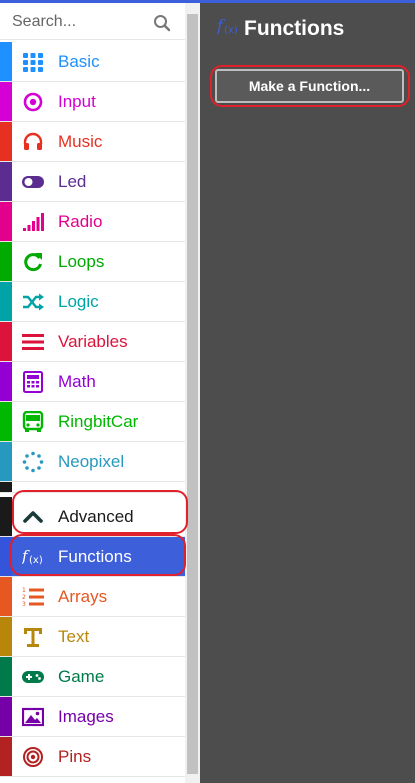  Describe the element at coordinates (33, 637) in the screenshot. I see `text-t-icon` at that location.